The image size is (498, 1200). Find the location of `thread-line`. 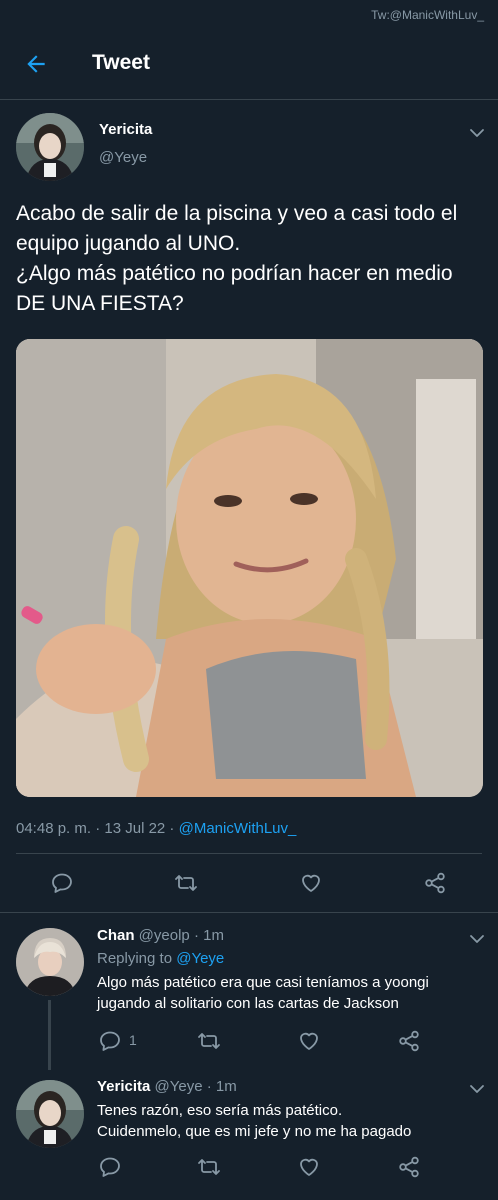

thread-line is located at coordinates (49, 1035).